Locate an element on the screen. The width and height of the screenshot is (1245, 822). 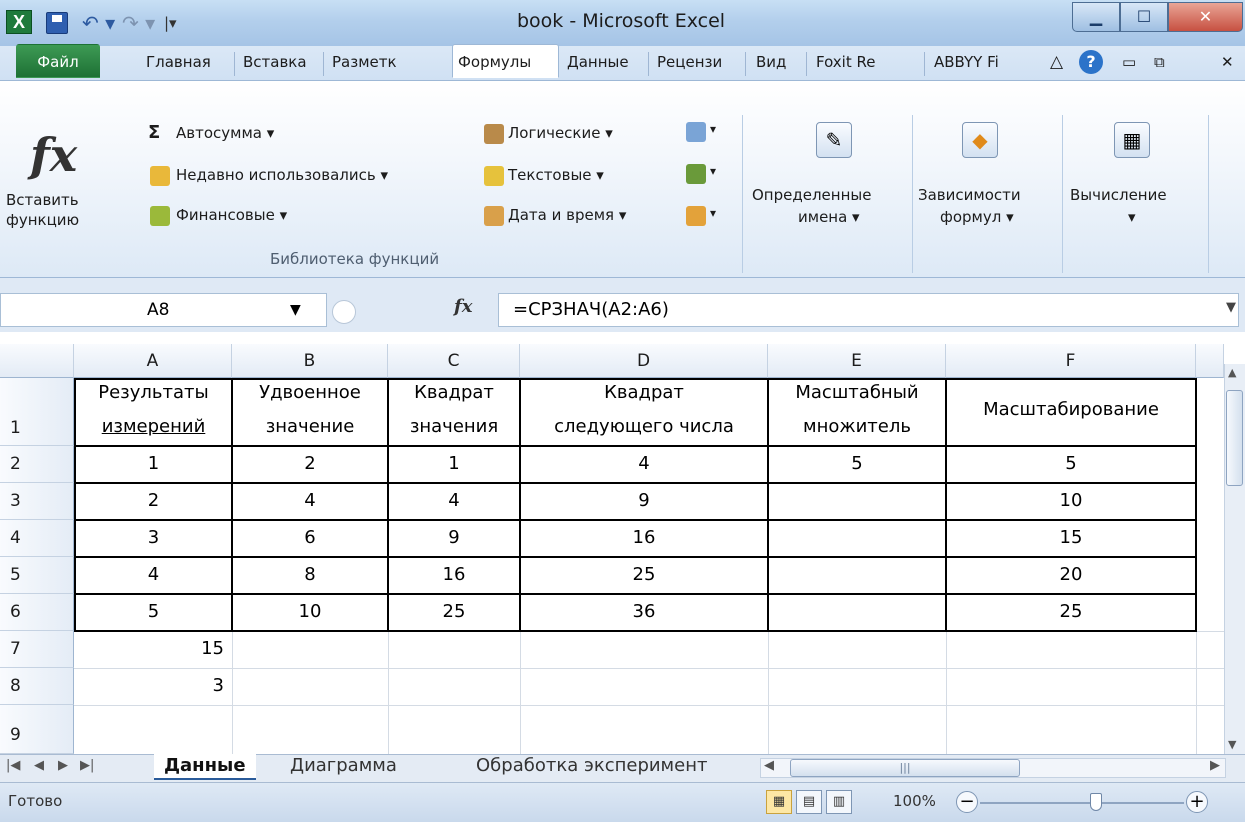
zoom-slider is located at coordinates (1082, 803).